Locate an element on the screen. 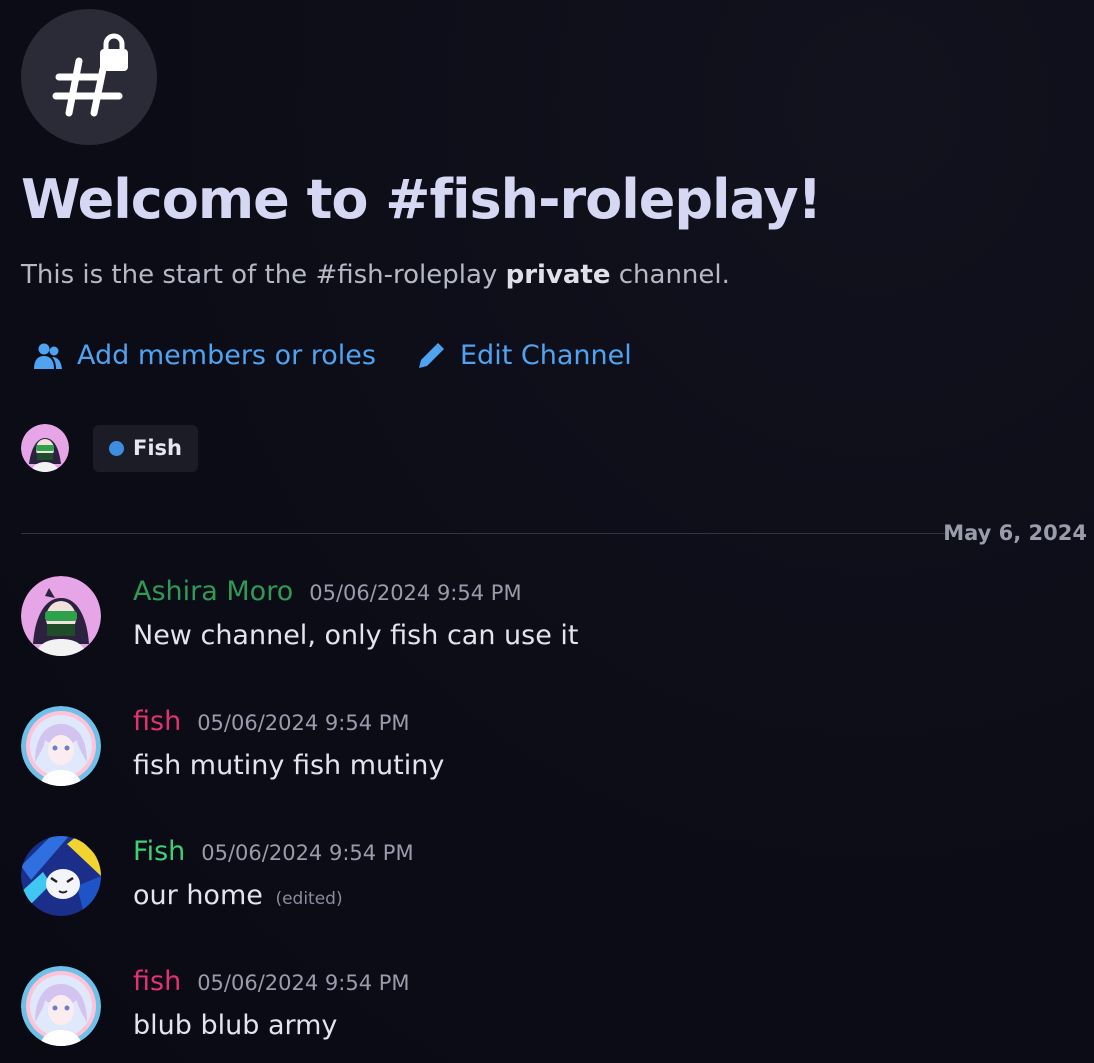  message-text: blub blub army is located at coordinates (235, 1025).